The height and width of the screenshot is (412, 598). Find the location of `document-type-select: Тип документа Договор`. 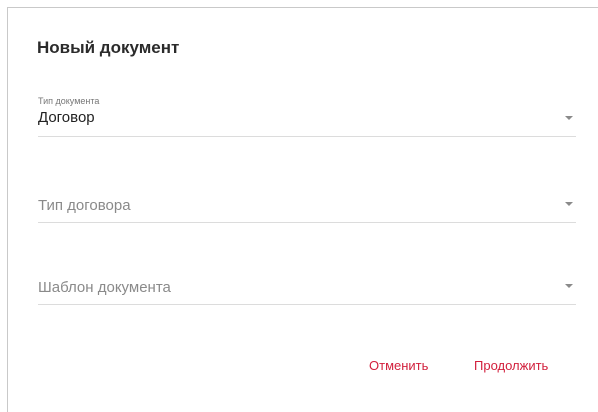

document-type-select: Тип документа Договор is located at coordinates (307, 116).